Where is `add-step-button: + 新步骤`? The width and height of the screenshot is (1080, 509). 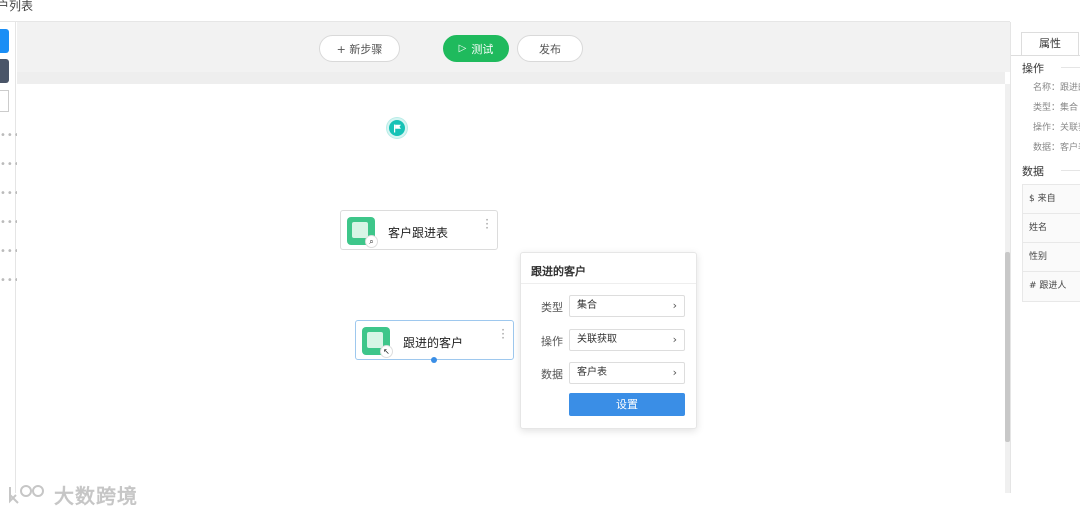 add-step-button: + 新步骤 is located at coordinates (359, 48).